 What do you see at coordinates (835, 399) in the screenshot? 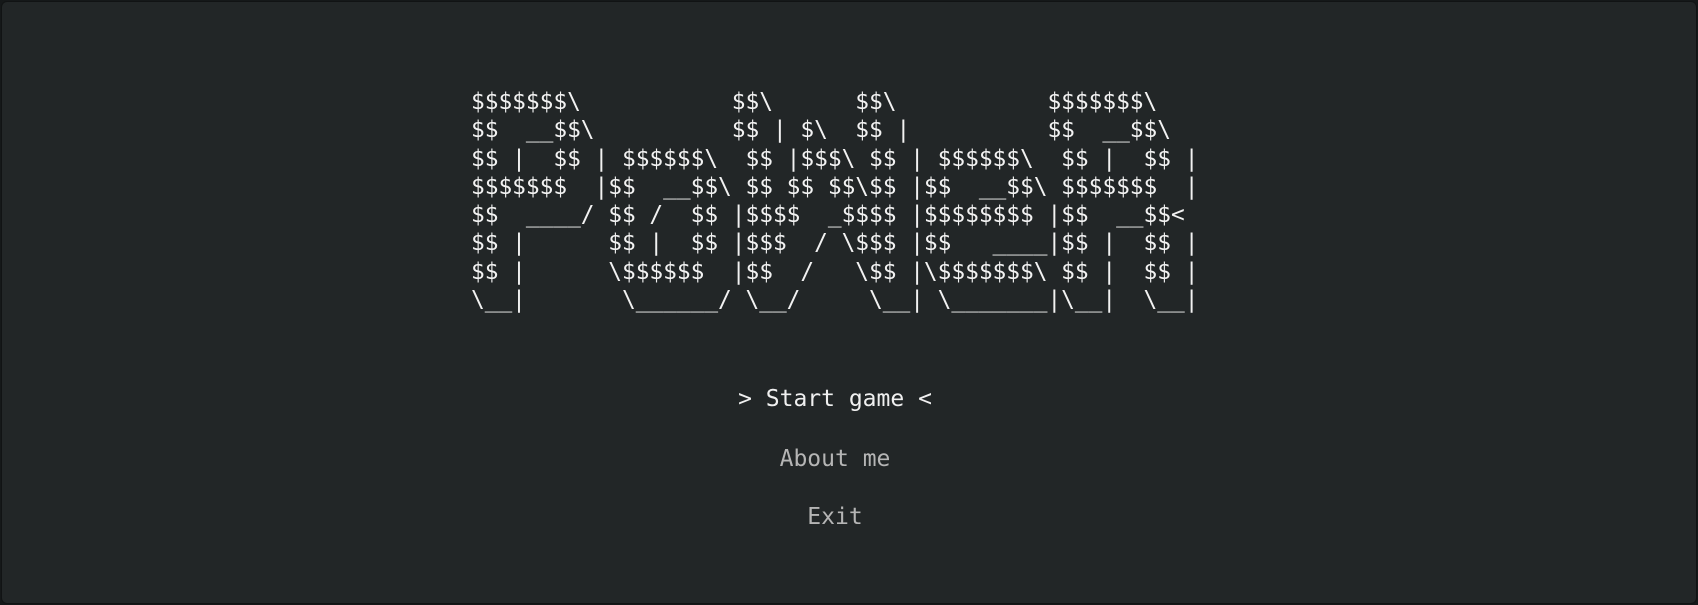
I see `menu-item-start-game: > Start game <` at bounding box center [835, 399].